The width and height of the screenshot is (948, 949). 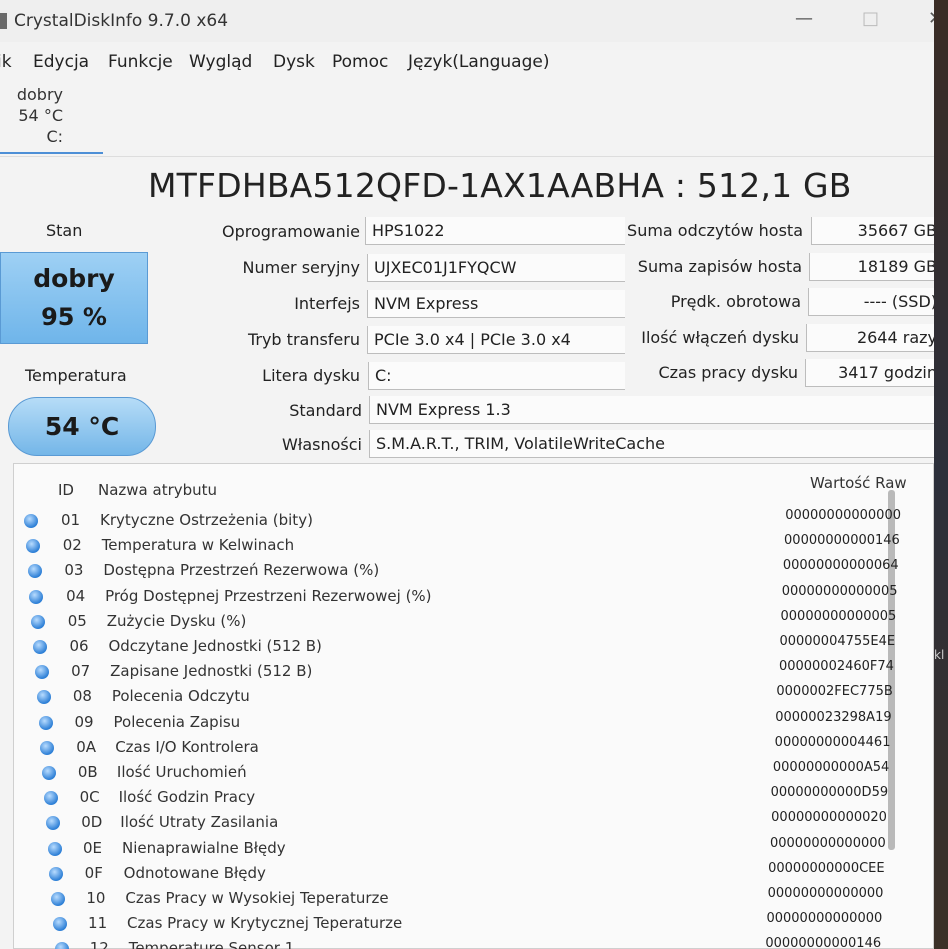 What do you see at coordinates (76, 375) in the screenshot?
I see `temperature-label: Temperatura` at bounding box center [76, 375].